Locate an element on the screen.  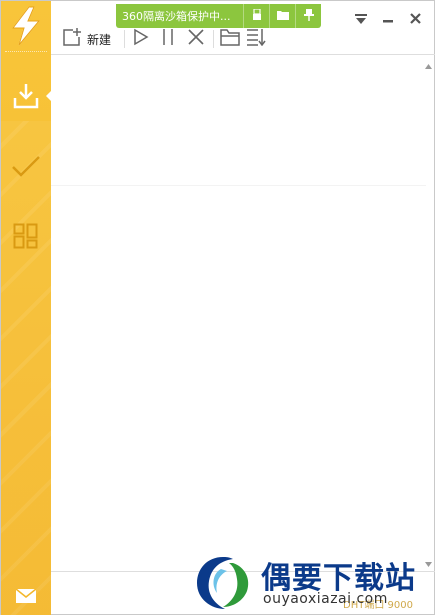
minimize-button is located at coordinates (388, 18).